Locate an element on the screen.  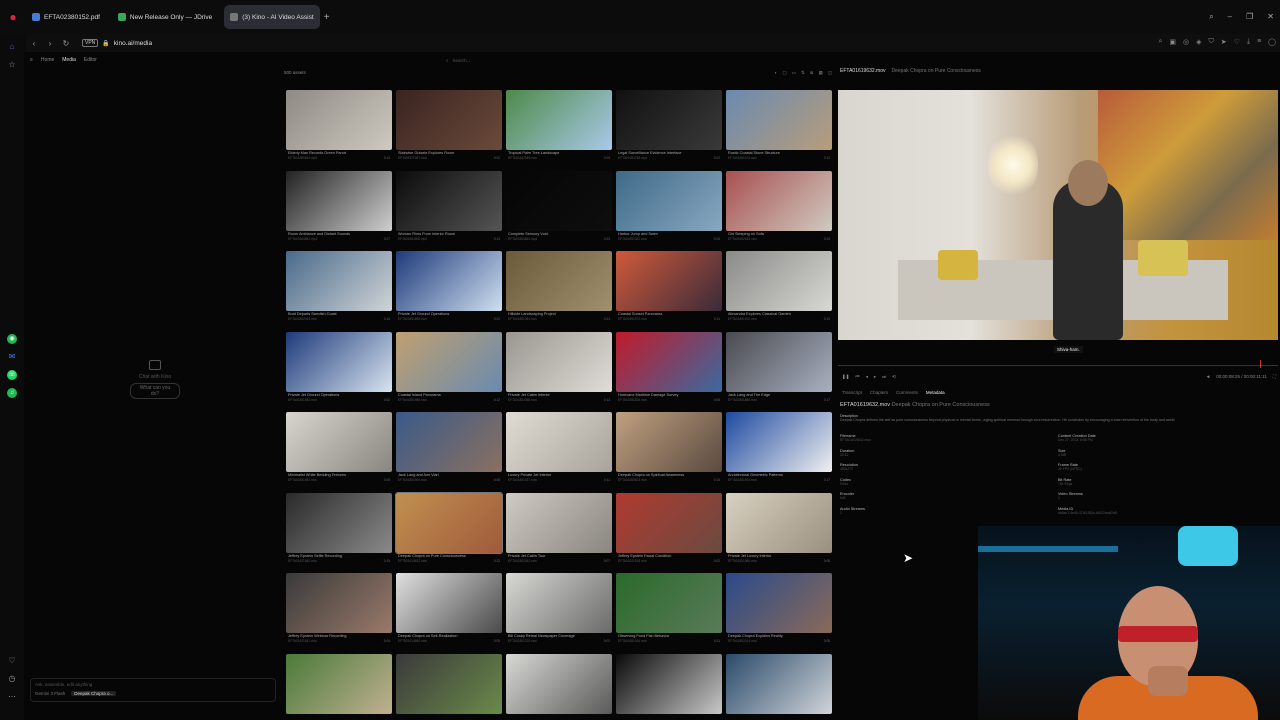
heart-icon: ♡ is located at coordinates (12, 661).